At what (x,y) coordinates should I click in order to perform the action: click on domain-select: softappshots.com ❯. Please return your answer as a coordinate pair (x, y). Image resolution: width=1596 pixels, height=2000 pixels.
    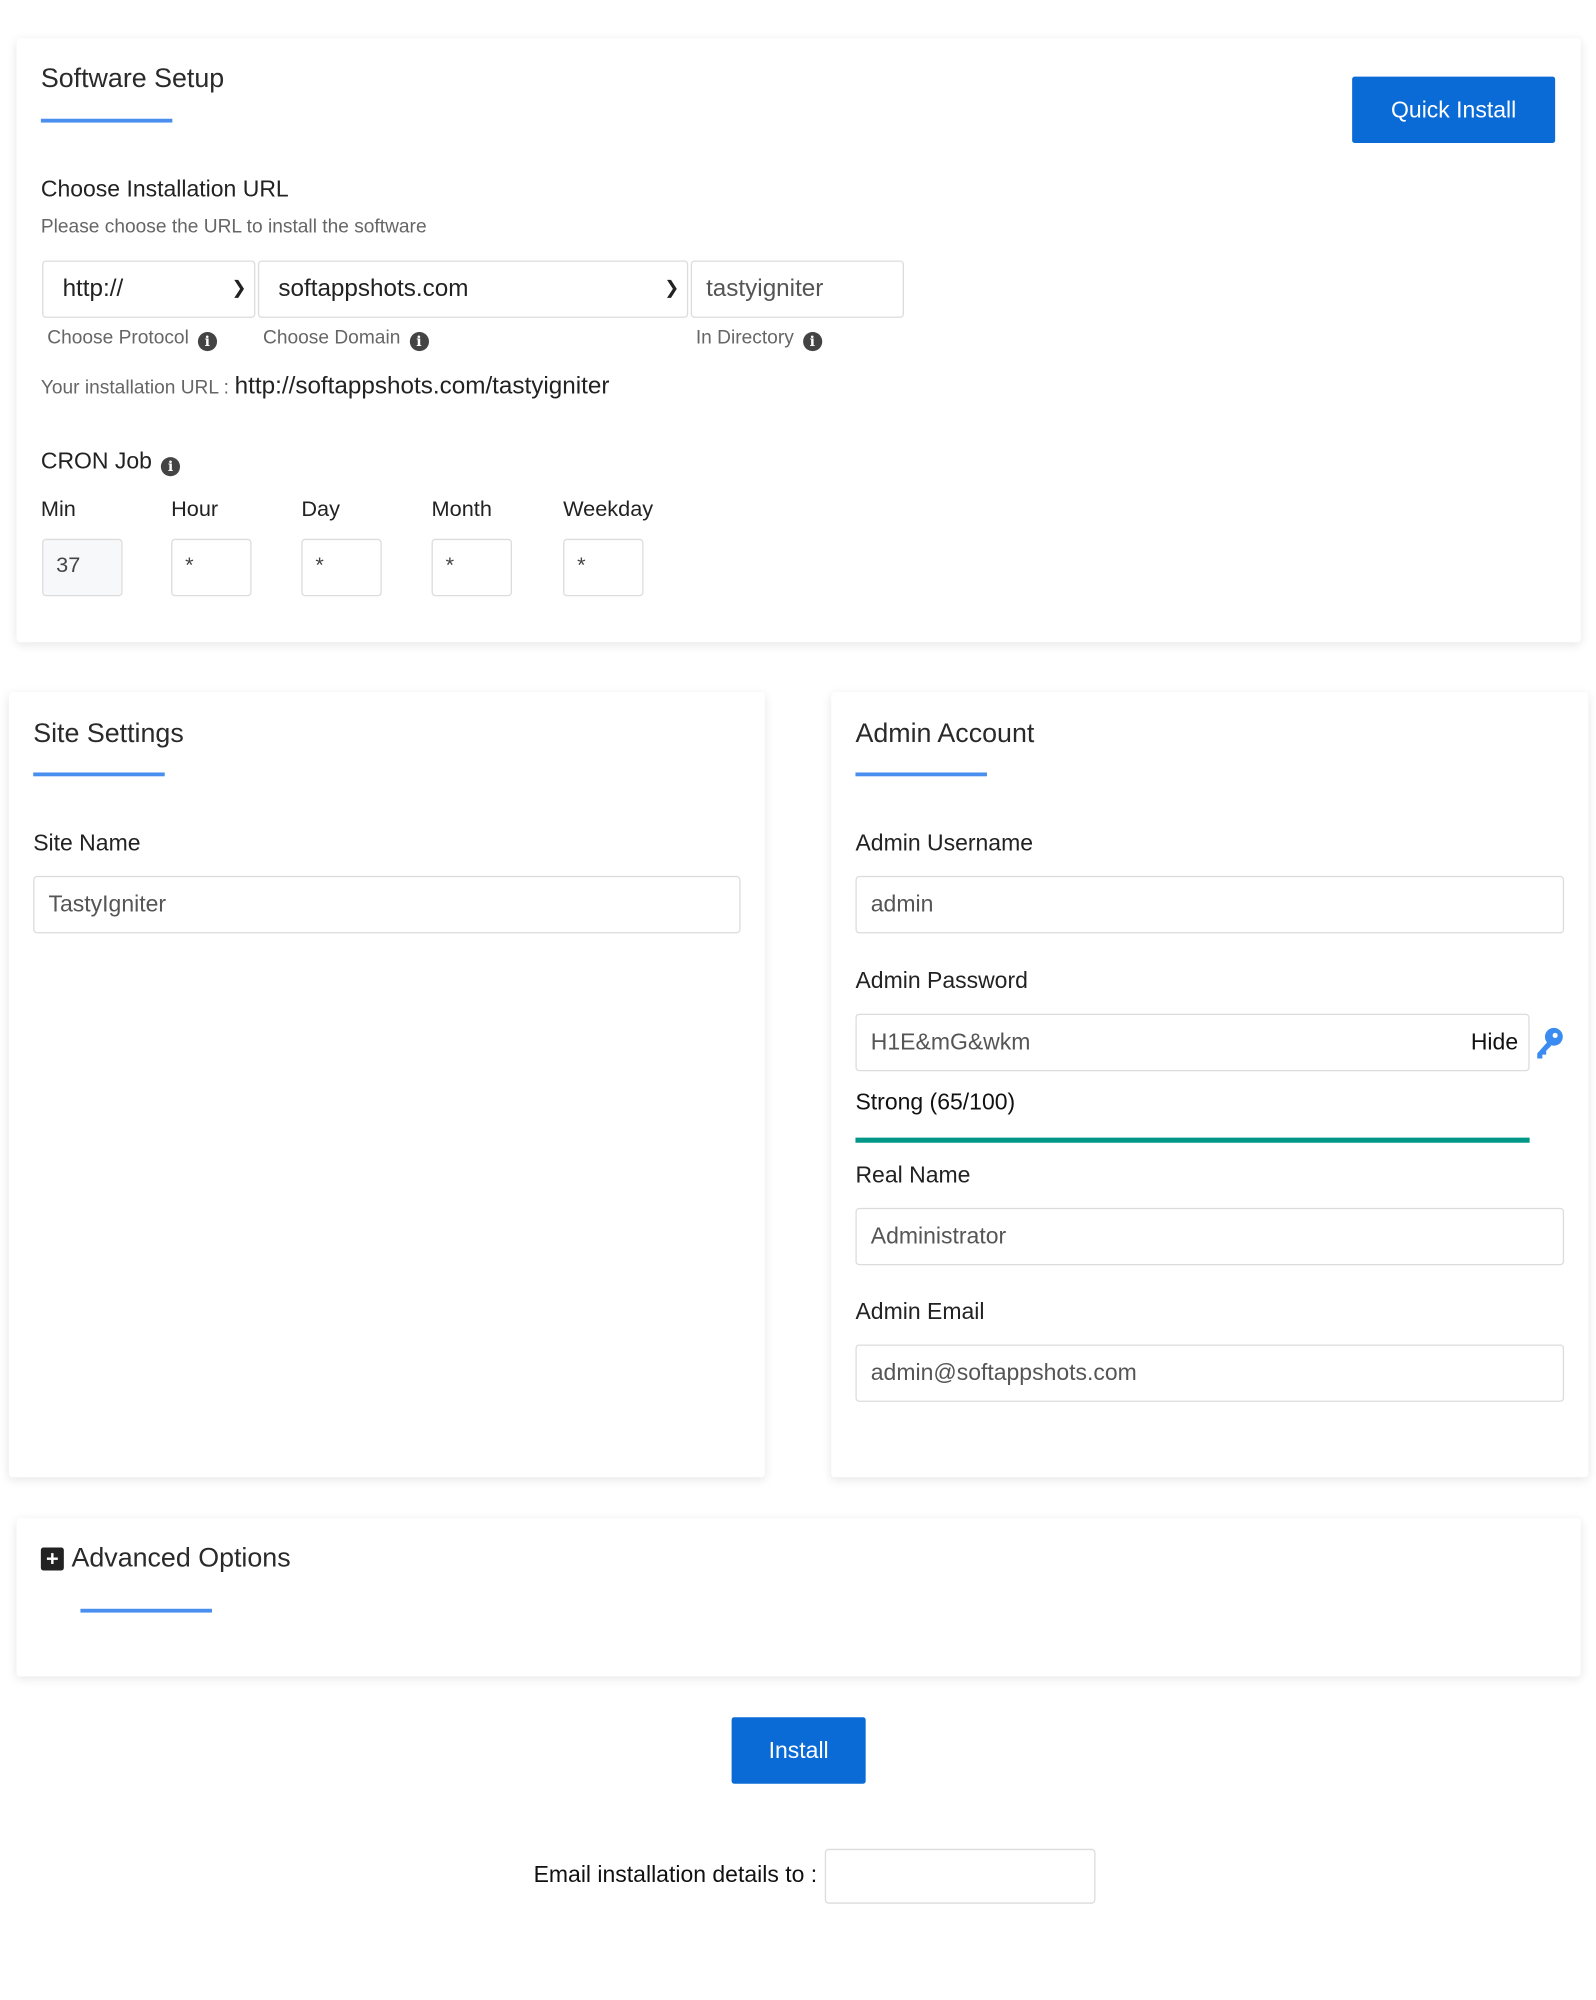
    Looking at the image, I should click on (473, 289).